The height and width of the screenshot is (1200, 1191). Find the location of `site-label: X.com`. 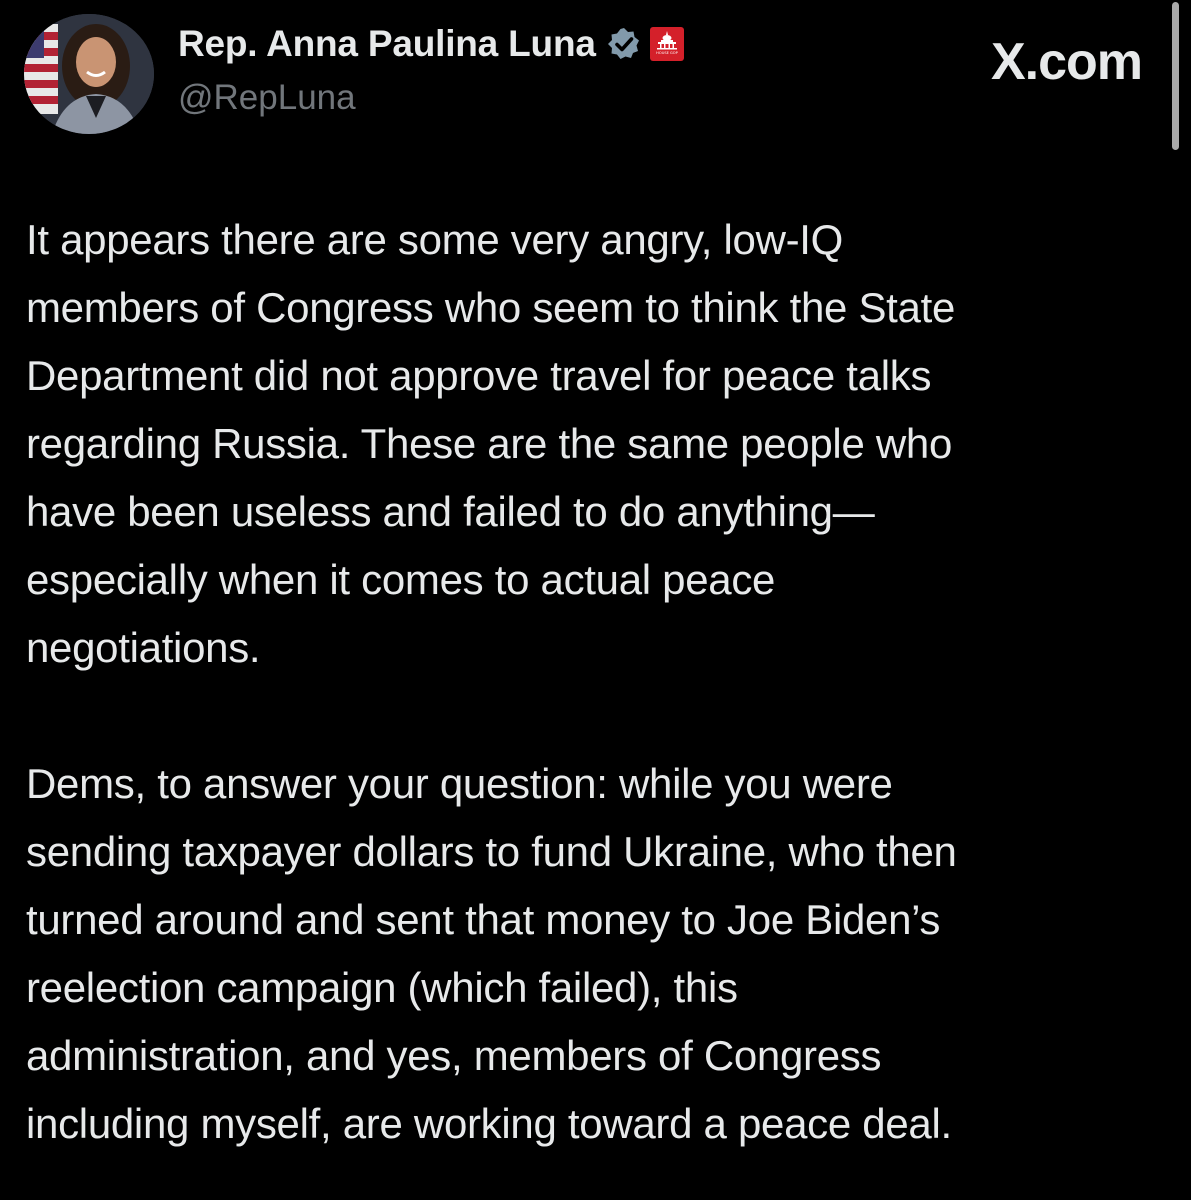

site-label: X.com is located at coordinates (1066, 62).